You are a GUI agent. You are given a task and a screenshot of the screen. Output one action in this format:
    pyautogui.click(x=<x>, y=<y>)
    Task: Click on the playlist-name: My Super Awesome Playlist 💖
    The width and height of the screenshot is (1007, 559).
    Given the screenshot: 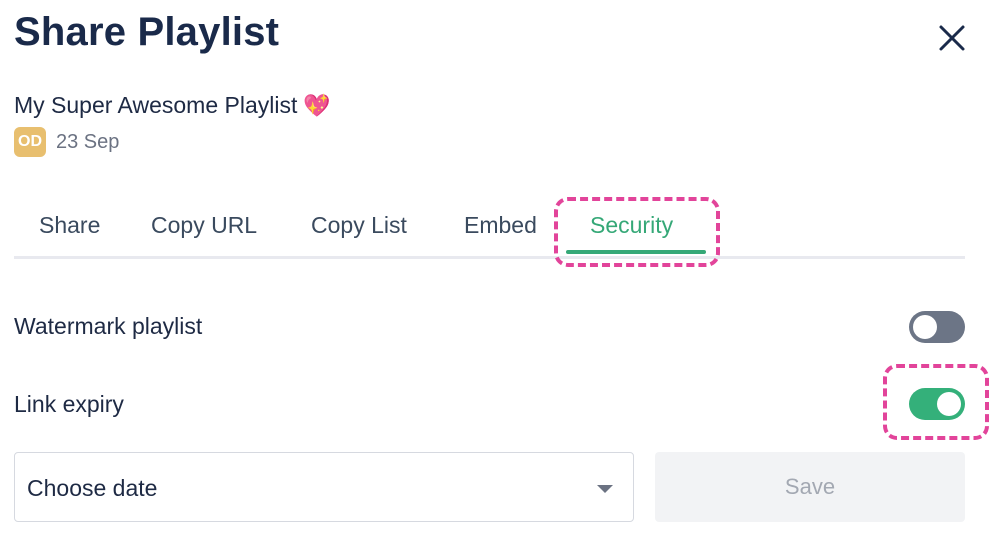 What is the action you would take?
    pyautogui.click(x=172, y=105)
    